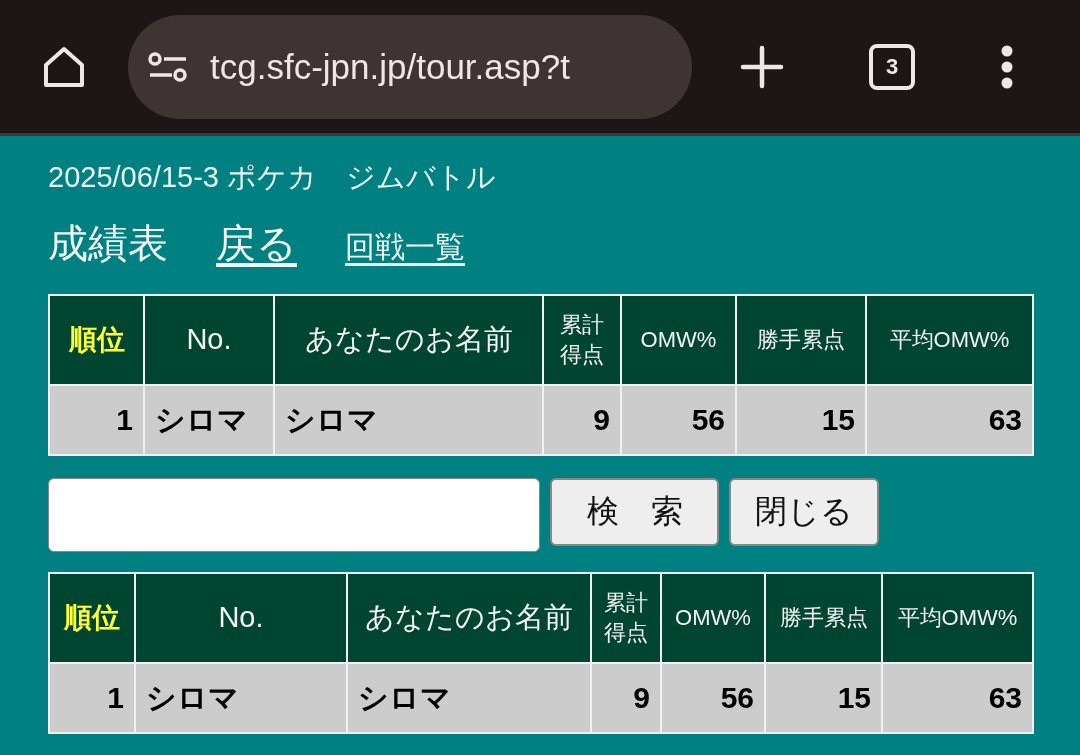  Describe the element at coordinates (390, 66) in the screenshot. I see `url-text: tcg.sfc-jpn.jp/tour.asp?t` at that location.